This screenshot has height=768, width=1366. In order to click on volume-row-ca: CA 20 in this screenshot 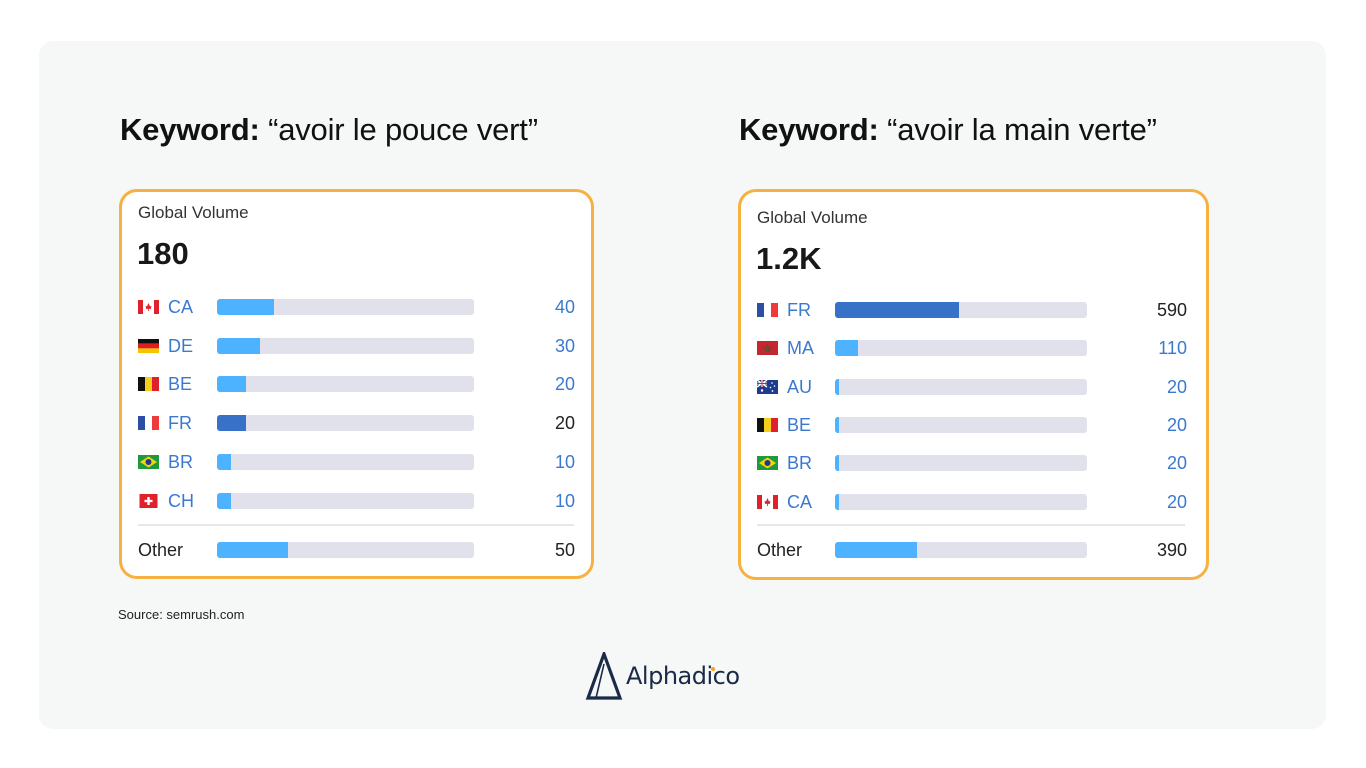, I will do `click(980, 502)`.